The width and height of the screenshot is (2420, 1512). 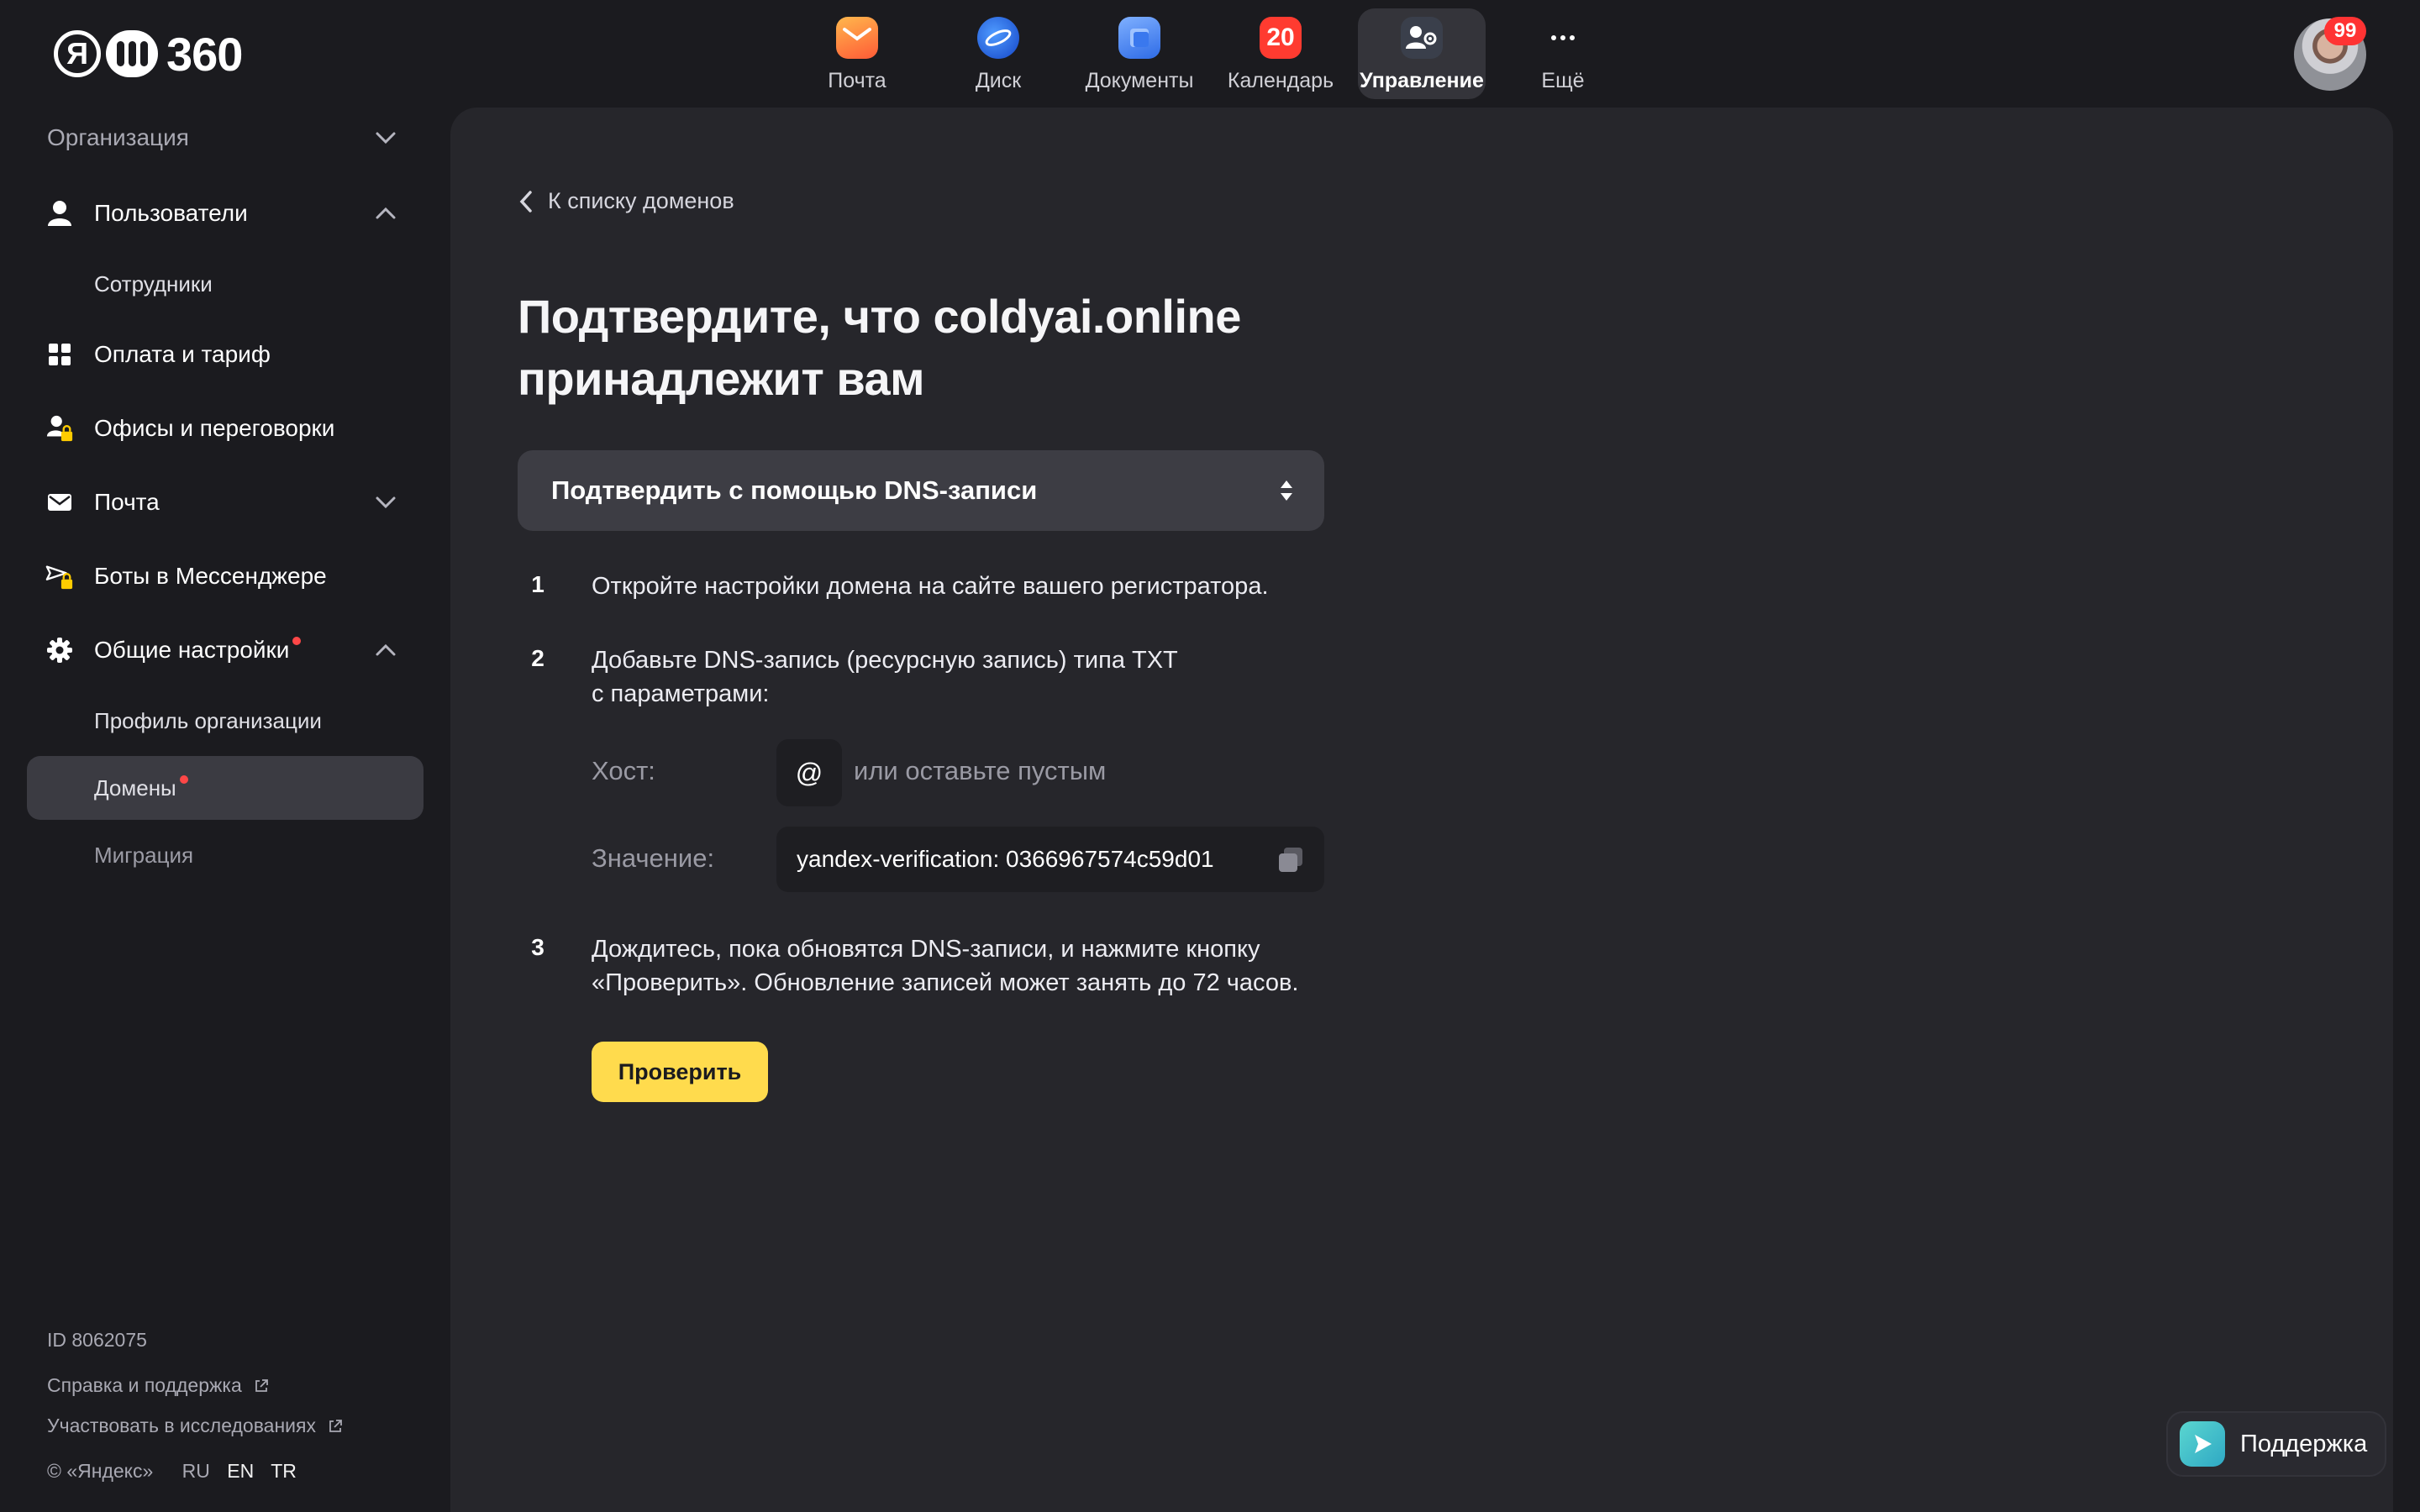 I want to click on select-arrows-icon, so click(x=1286, y=490).